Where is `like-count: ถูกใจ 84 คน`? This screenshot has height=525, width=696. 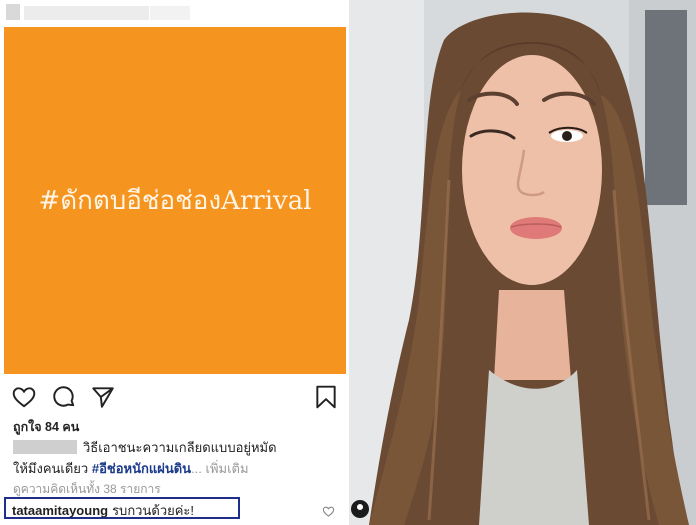 like-count: ถูกใจ 84 คน is located at coordinates (46, 427).